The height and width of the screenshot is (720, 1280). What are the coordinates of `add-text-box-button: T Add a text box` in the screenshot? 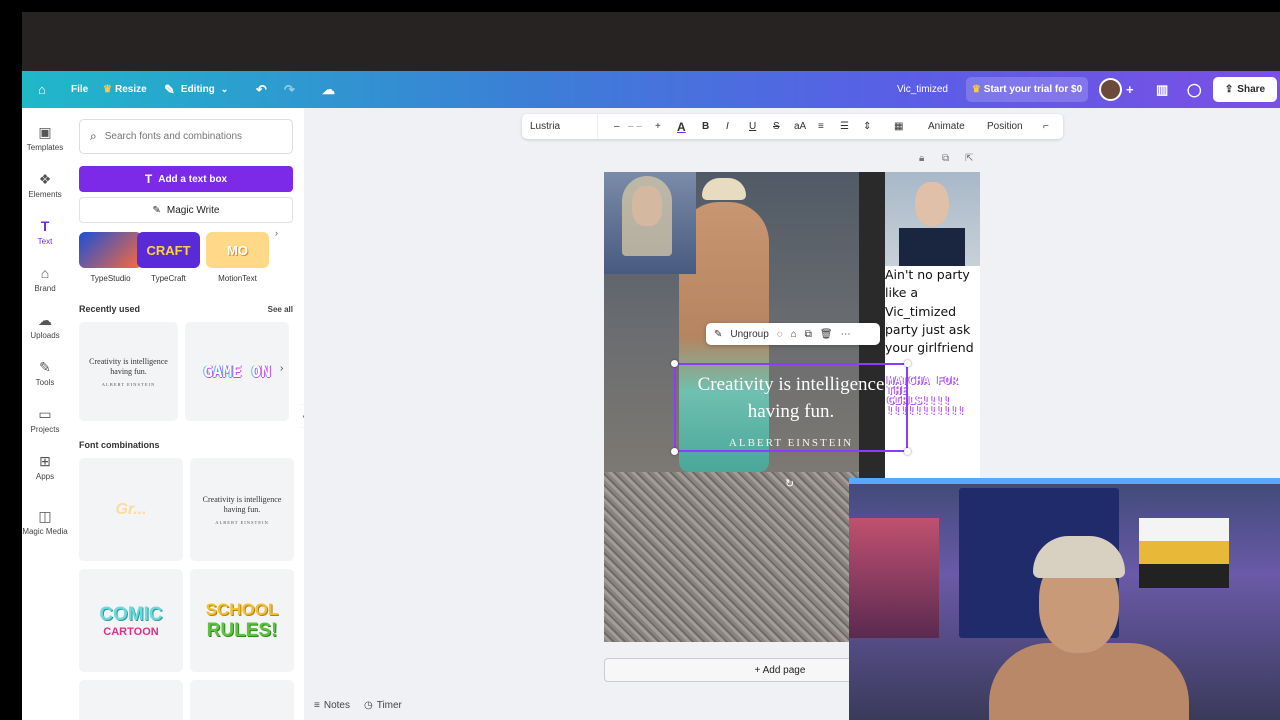 It's located at (186, 179).